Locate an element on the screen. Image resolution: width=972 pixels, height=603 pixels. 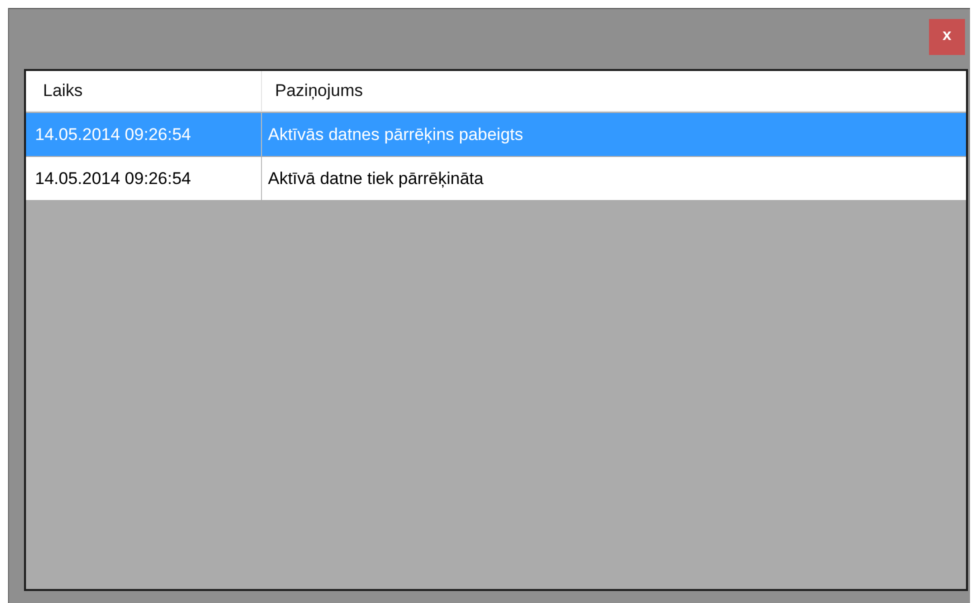
column-header: Laiks is located at coordinates (144, 91).